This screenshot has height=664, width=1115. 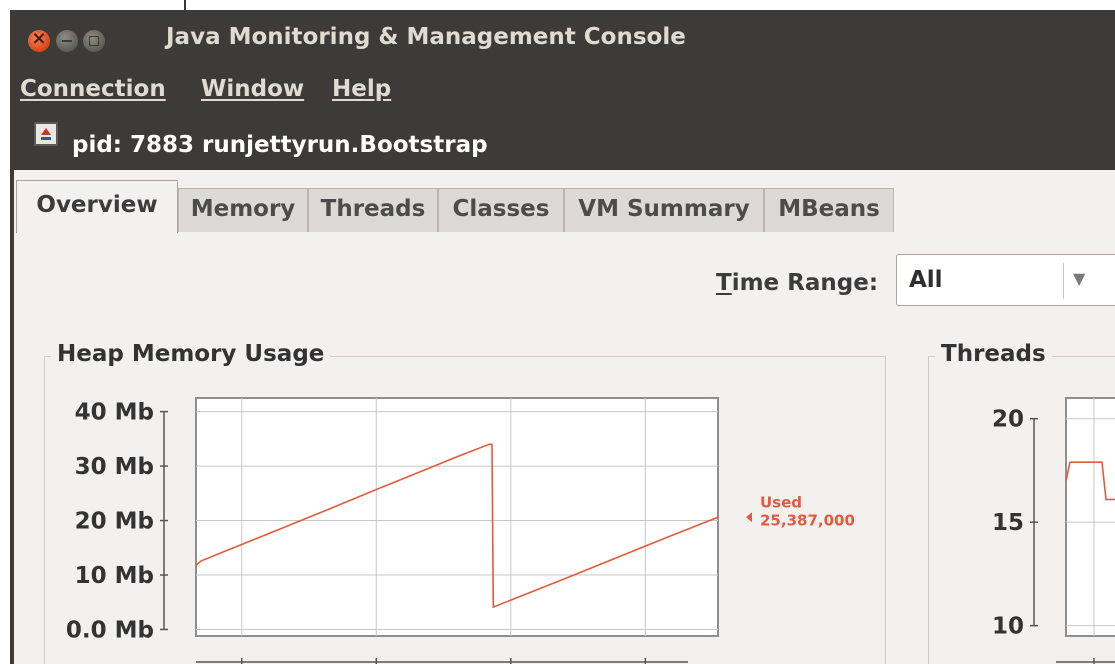 What do you see at coordinates (39, 40) in the screenshot?
I see `close-icon` at bounding box center [39, 40].